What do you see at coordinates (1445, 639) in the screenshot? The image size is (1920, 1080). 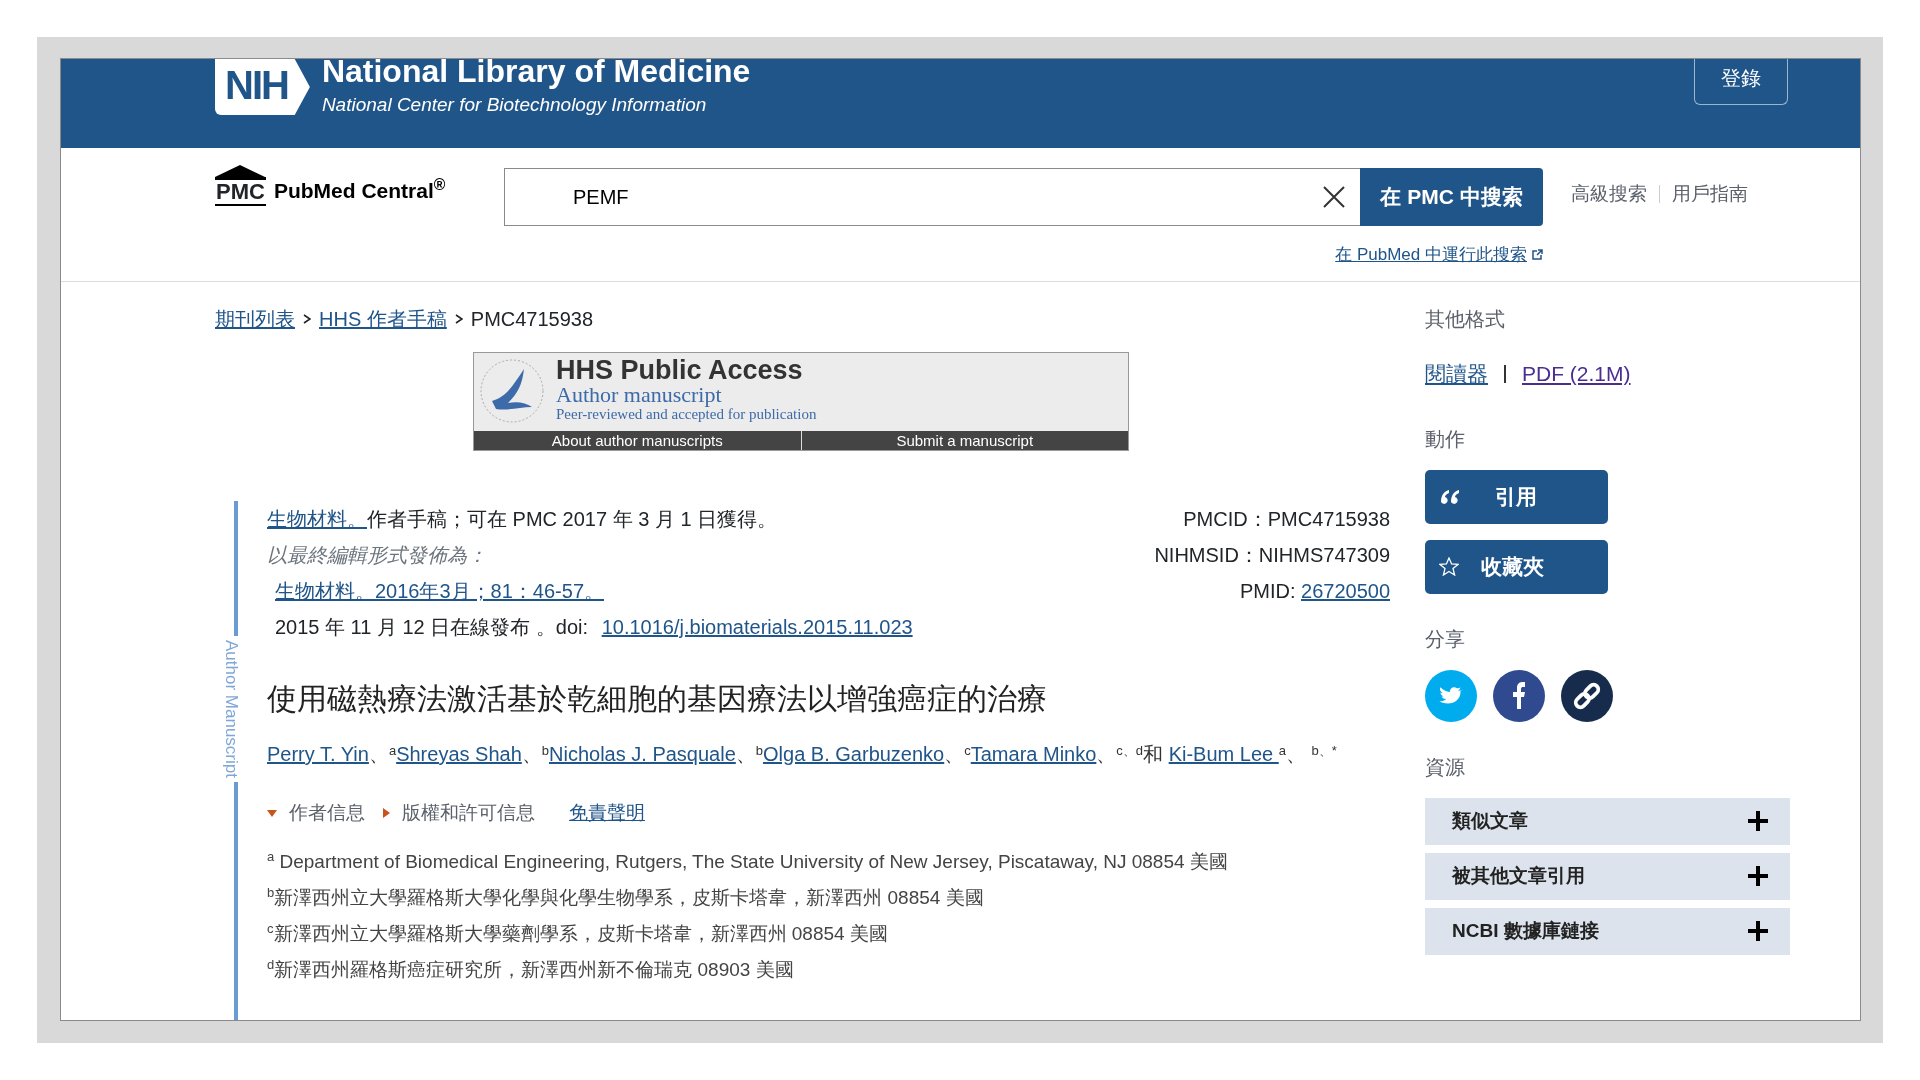 I see `section-heading: 分享` at bounding box center [1445, 639].